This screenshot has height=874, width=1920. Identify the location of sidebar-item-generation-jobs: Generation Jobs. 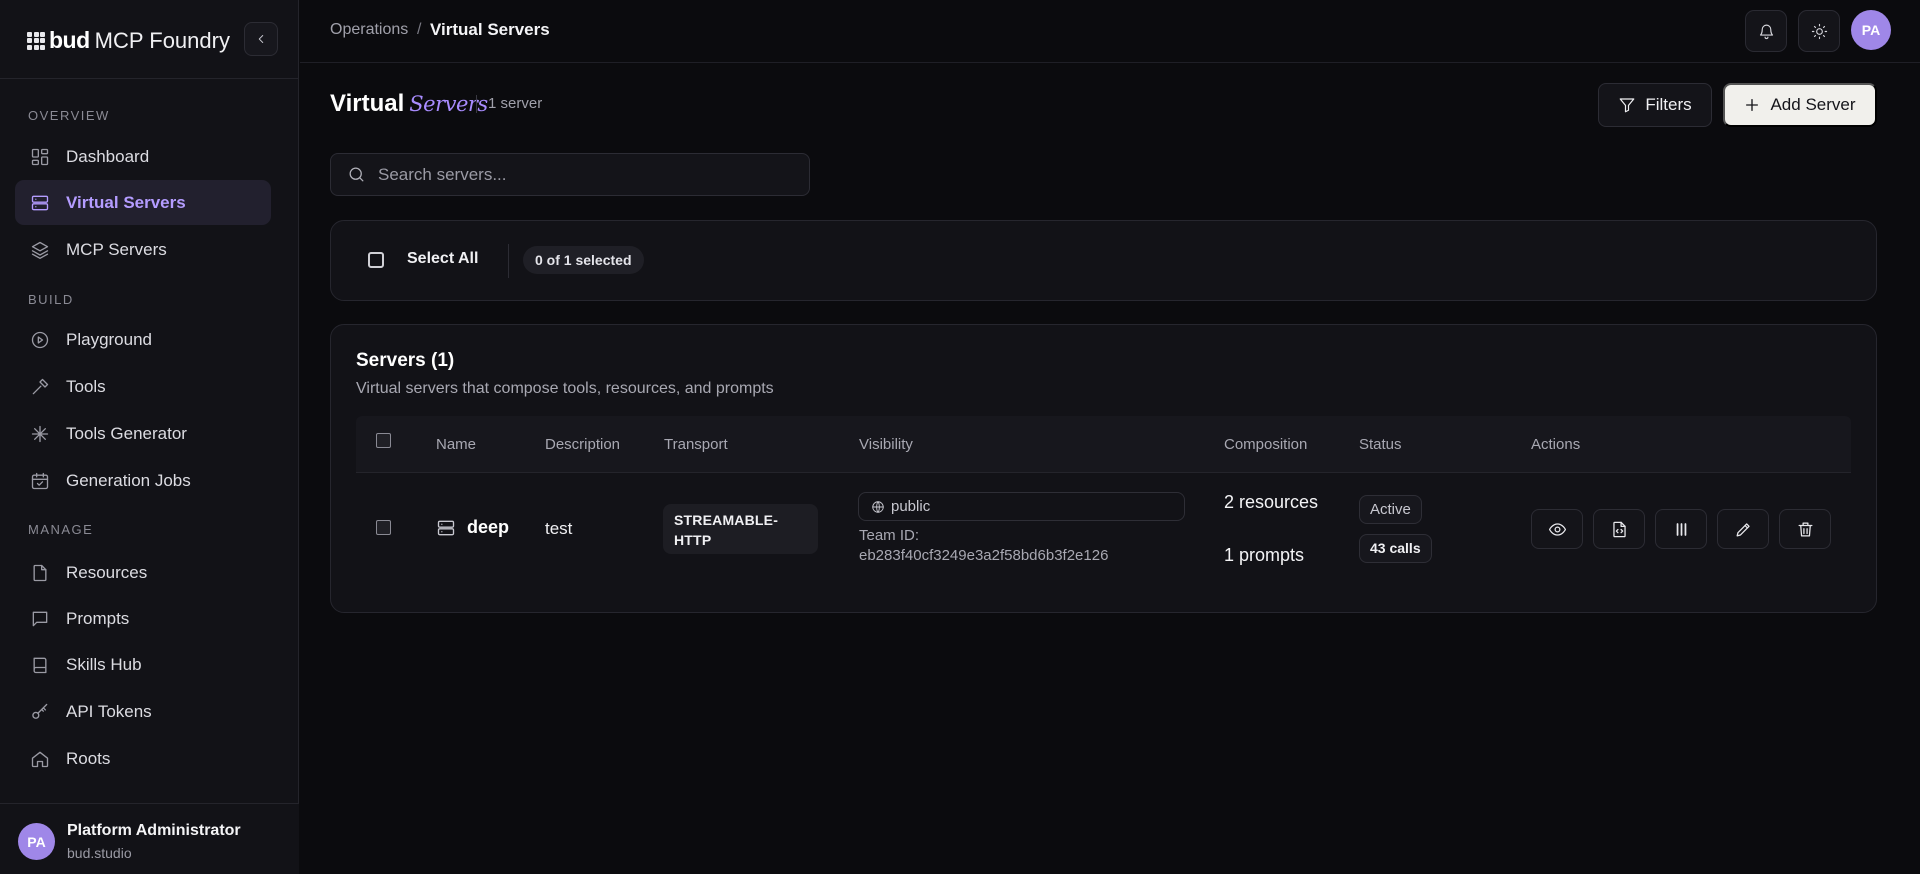
(143, 480).